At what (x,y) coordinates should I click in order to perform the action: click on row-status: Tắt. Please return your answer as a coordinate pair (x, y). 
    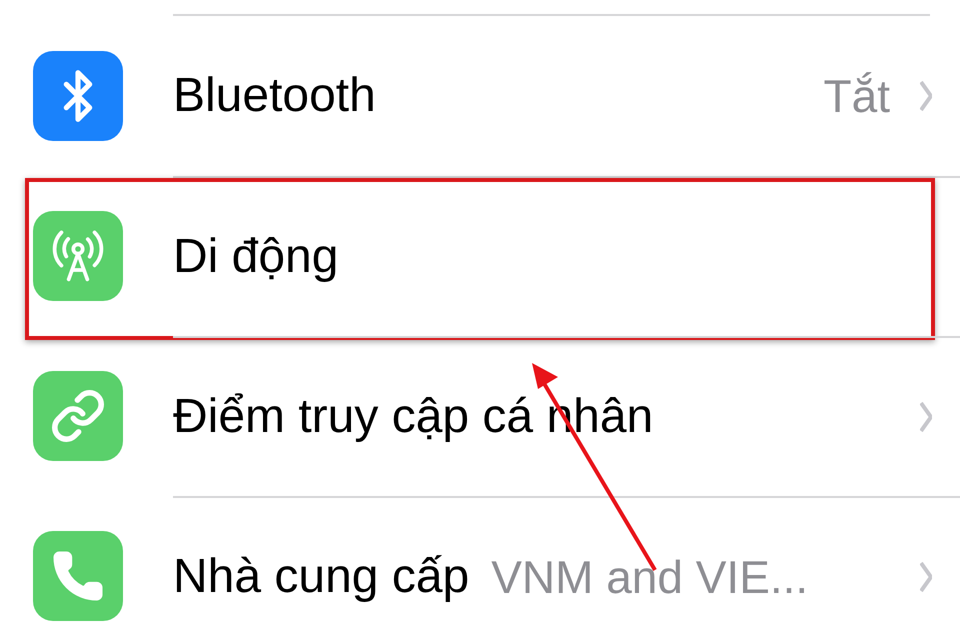
    Looking at the image, I should click on (857, 96).